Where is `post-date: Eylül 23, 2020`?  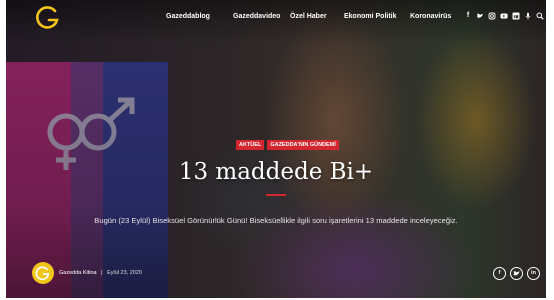 post-date: Eylül 23, 2020 is located at coordinates (124, 273).